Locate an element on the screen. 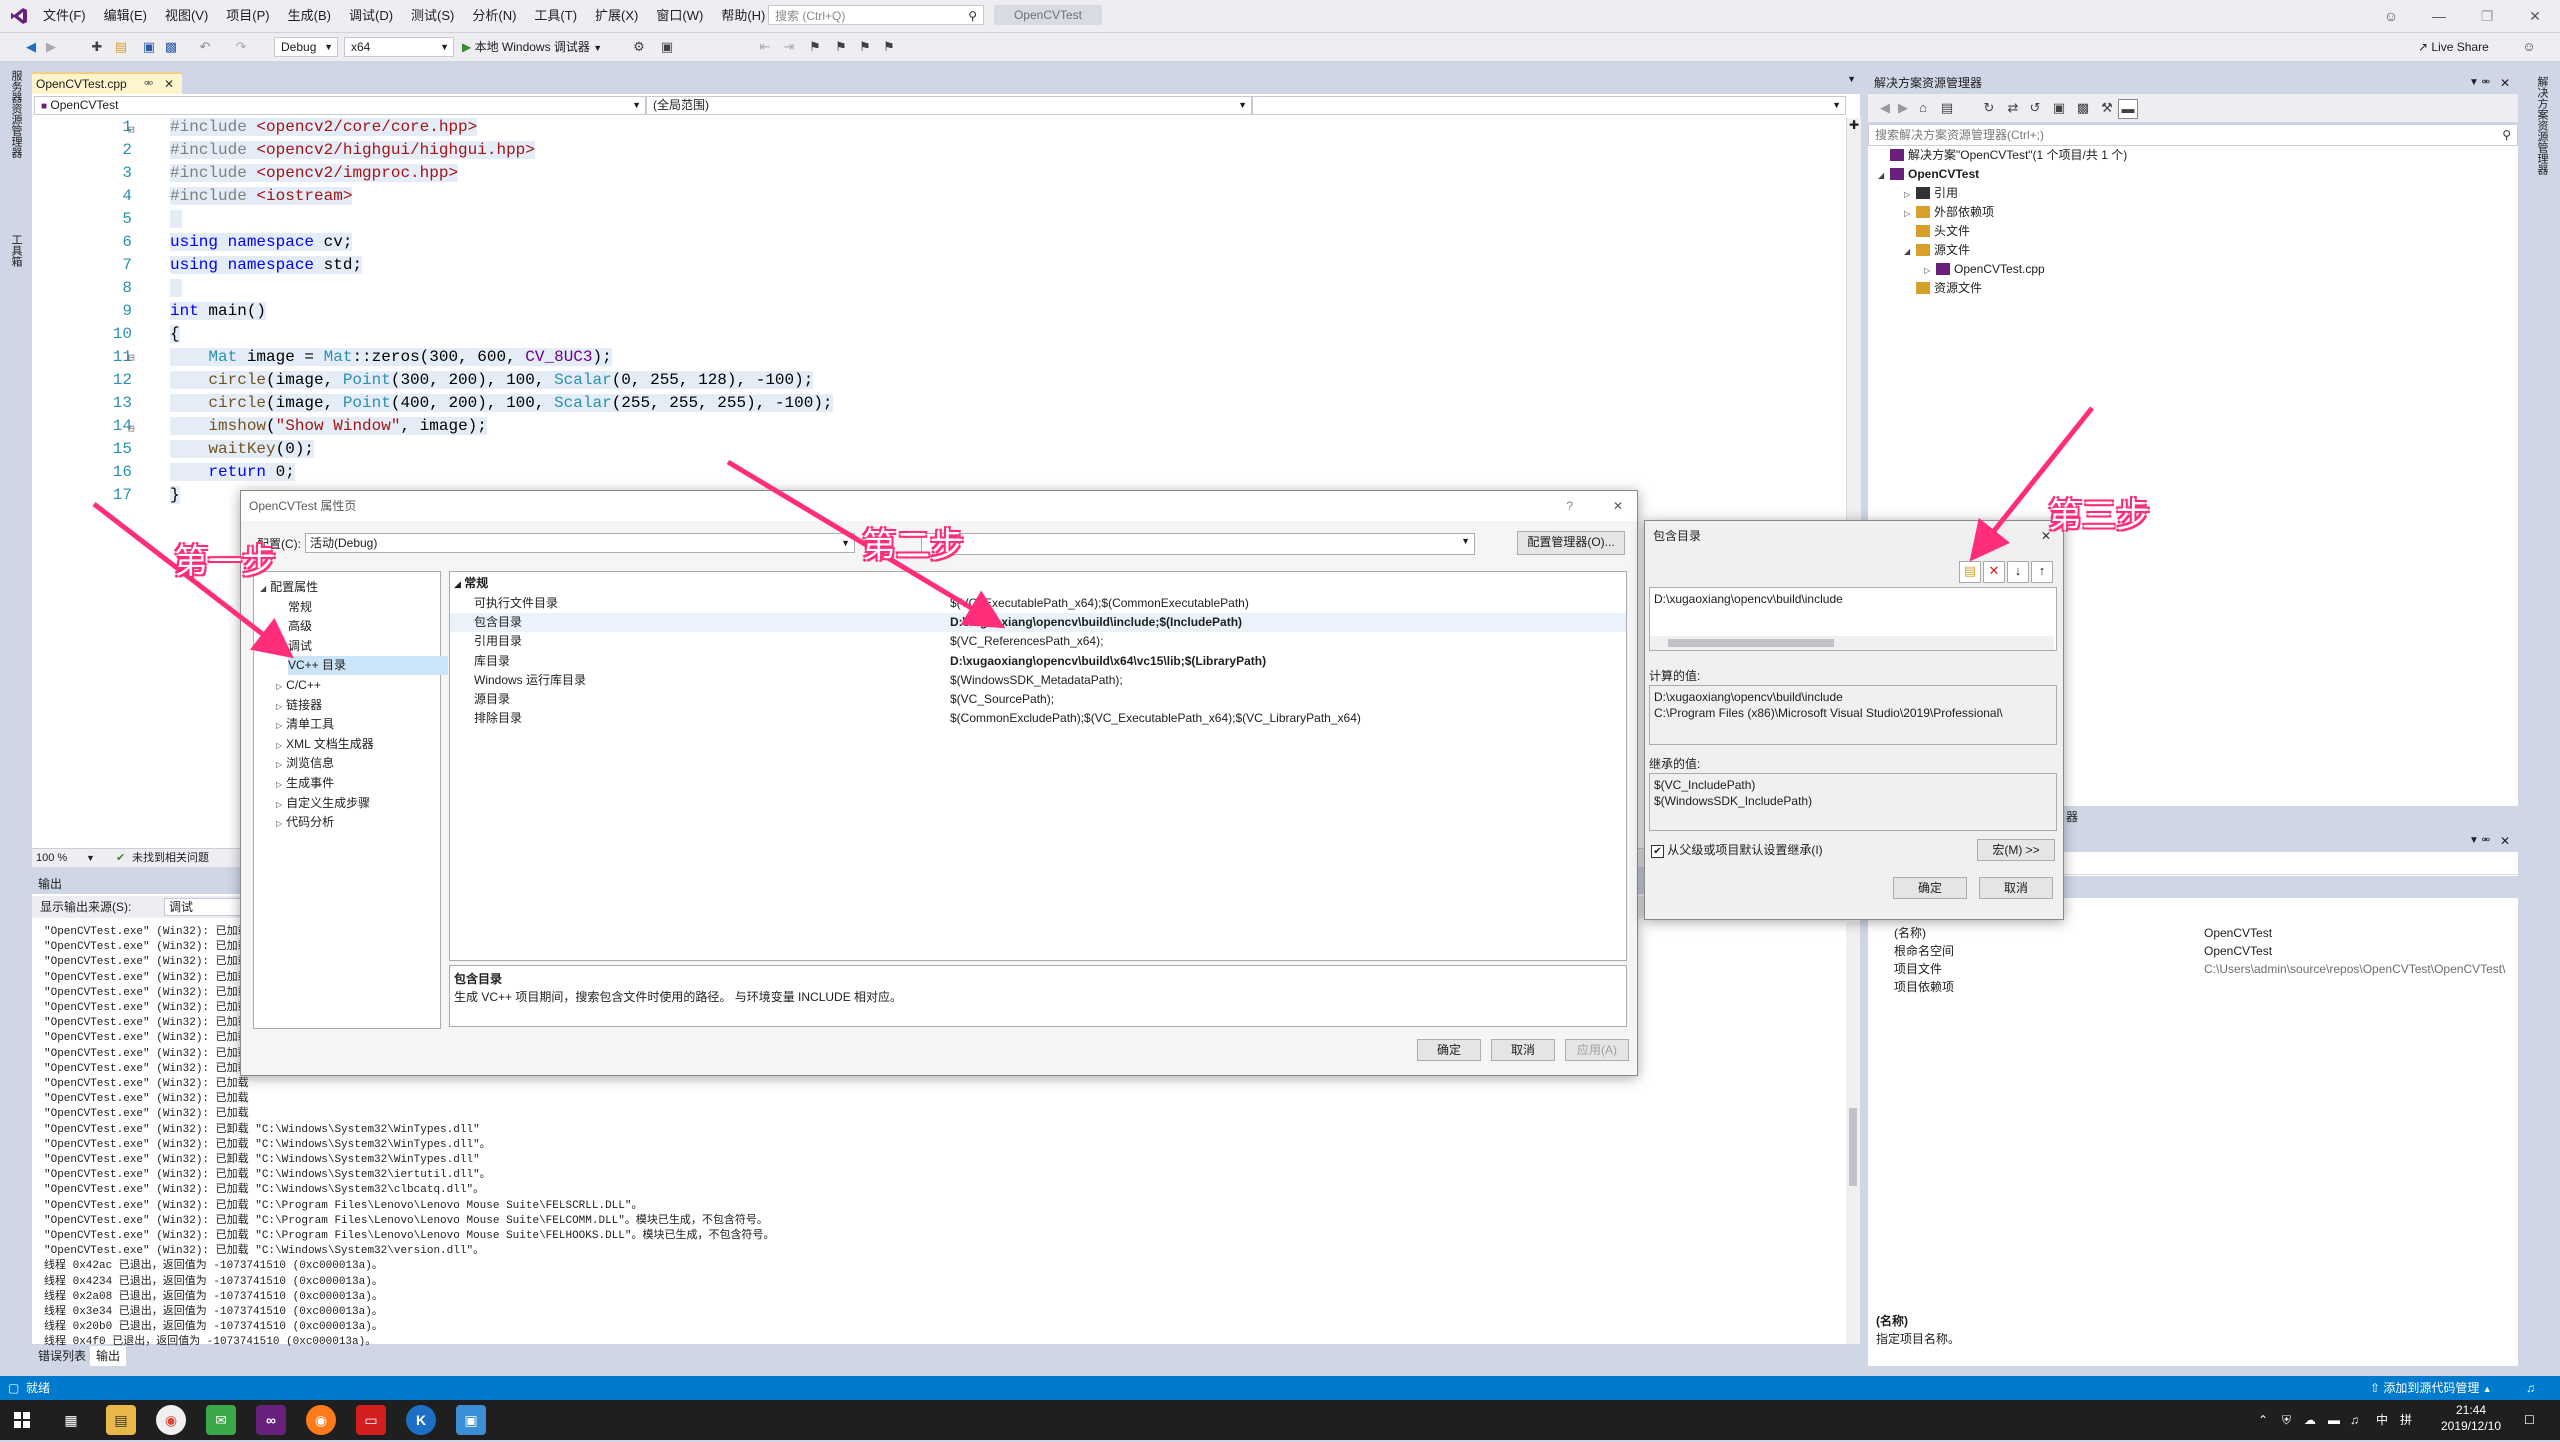 The height and width of the screenshot is (1442, 2560). step2-label: 第二步 is located at coordinates (913, 546).